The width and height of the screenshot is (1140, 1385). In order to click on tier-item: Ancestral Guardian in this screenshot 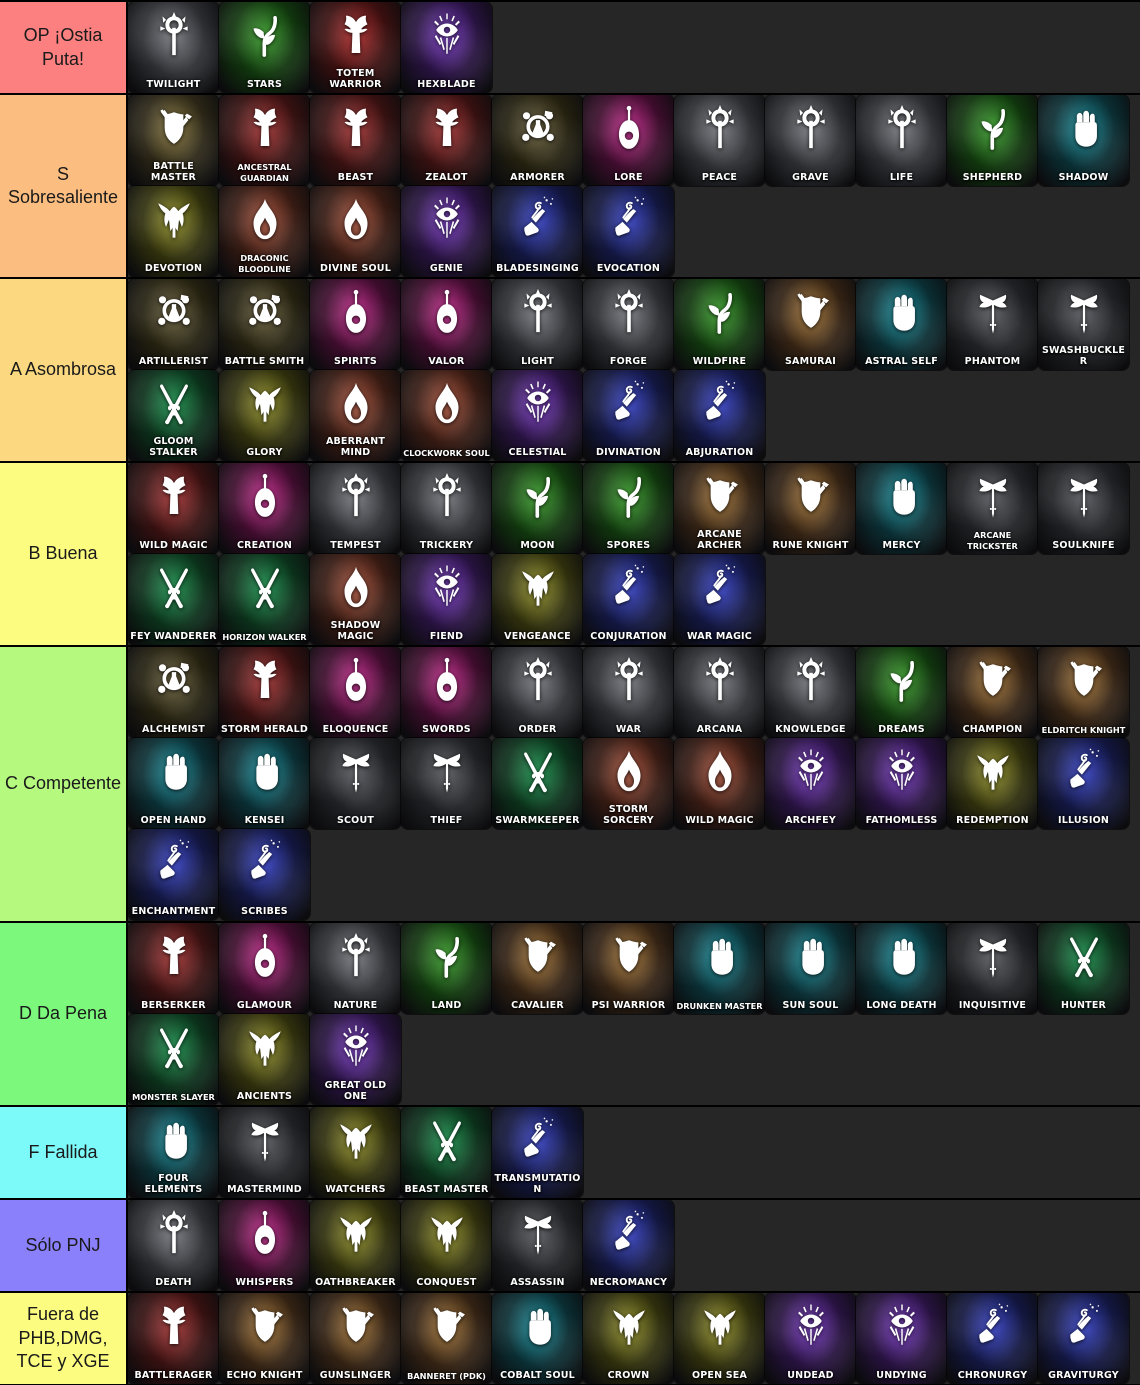, I will do `click(264, 140)`.